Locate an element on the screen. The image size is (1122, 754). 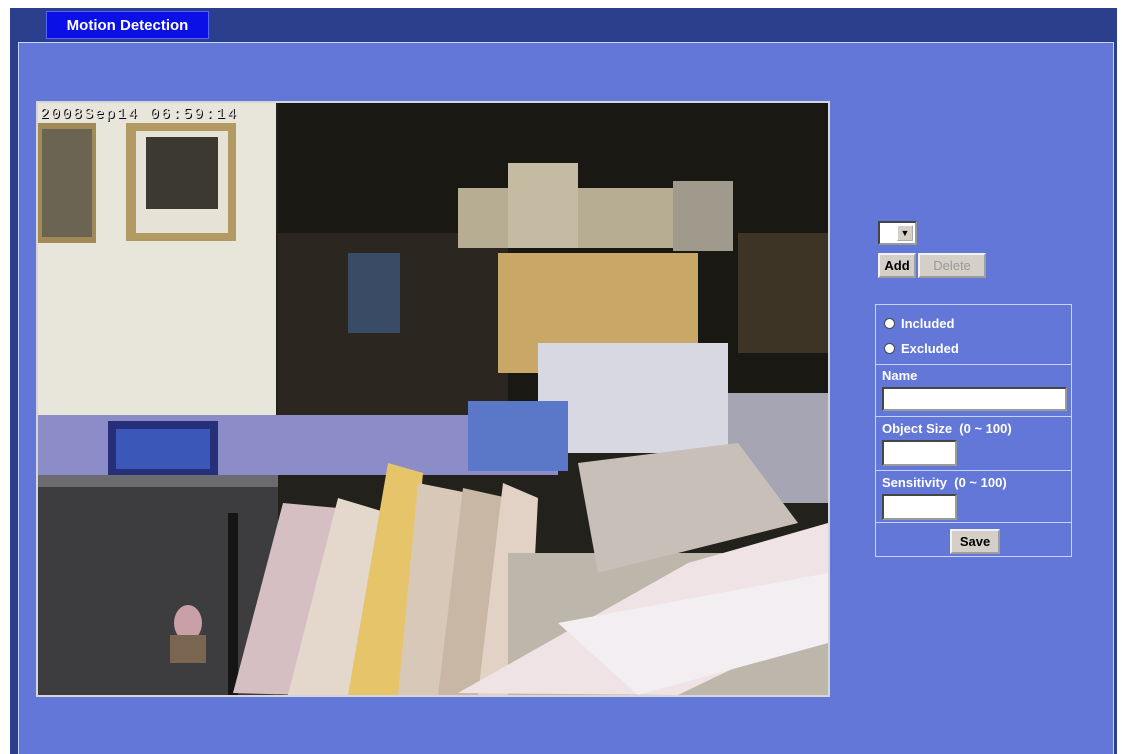
name-row: Name is located at coordinates (973, 391).